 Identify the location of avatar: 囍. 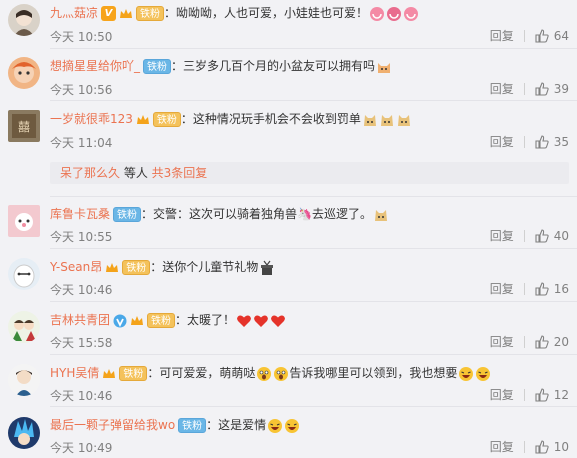
(24, 126).